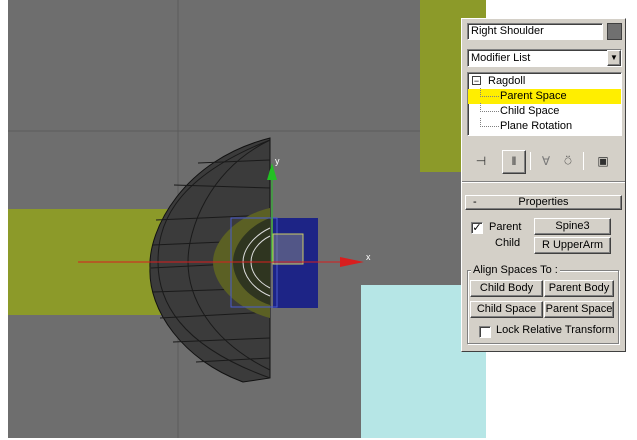 Image resolution: width=637 pixels, height=440 pixels. I want to click on stack-item-child-space: Child Space, so click(544, 111).